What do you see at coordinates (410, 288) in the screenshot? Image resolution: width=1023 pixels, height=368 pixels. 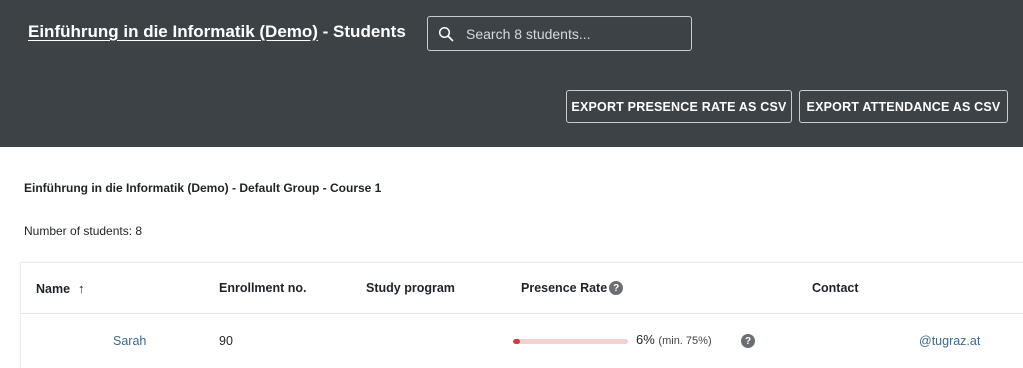 I see `column-header-study-program: Study program` at bounding box center [410, 288].